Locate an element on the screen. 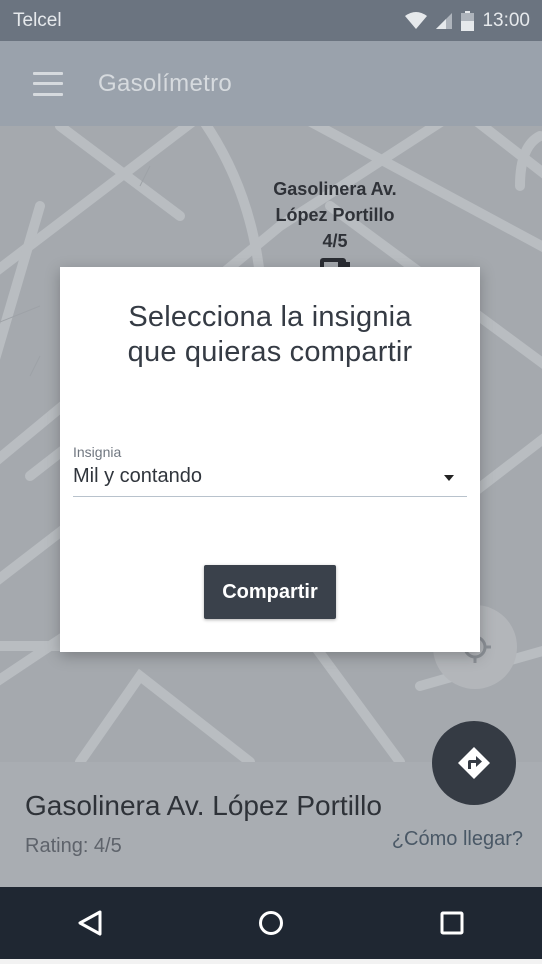 This screenshot has width=542, height=964. dropdown-arrow-icon is located at coordinates (449, 478).